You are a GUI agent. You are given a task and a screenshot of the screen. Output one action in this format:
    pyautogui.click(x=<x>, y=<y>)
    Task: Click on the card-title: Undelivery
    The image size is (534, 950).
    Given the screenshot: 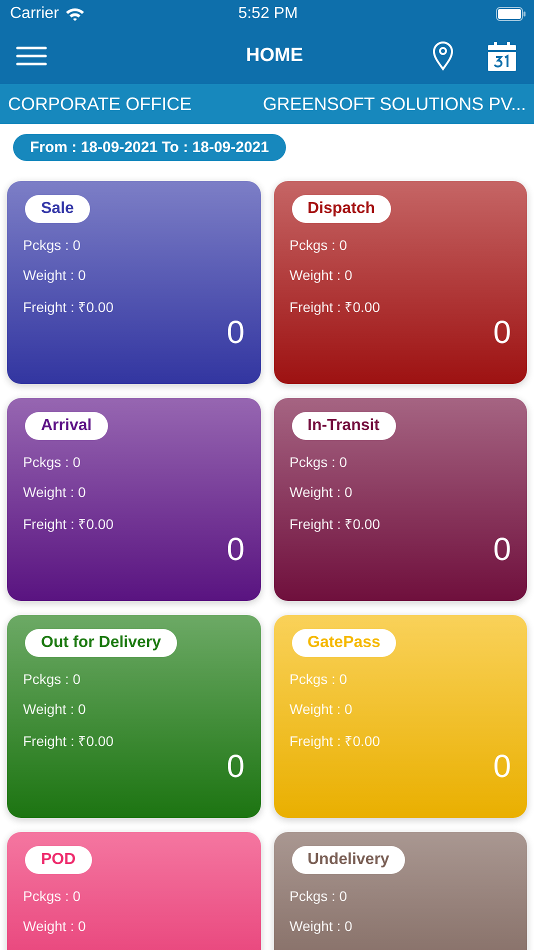 What is the action you would take?
    pyautogui.click(x=349, y=860)
    